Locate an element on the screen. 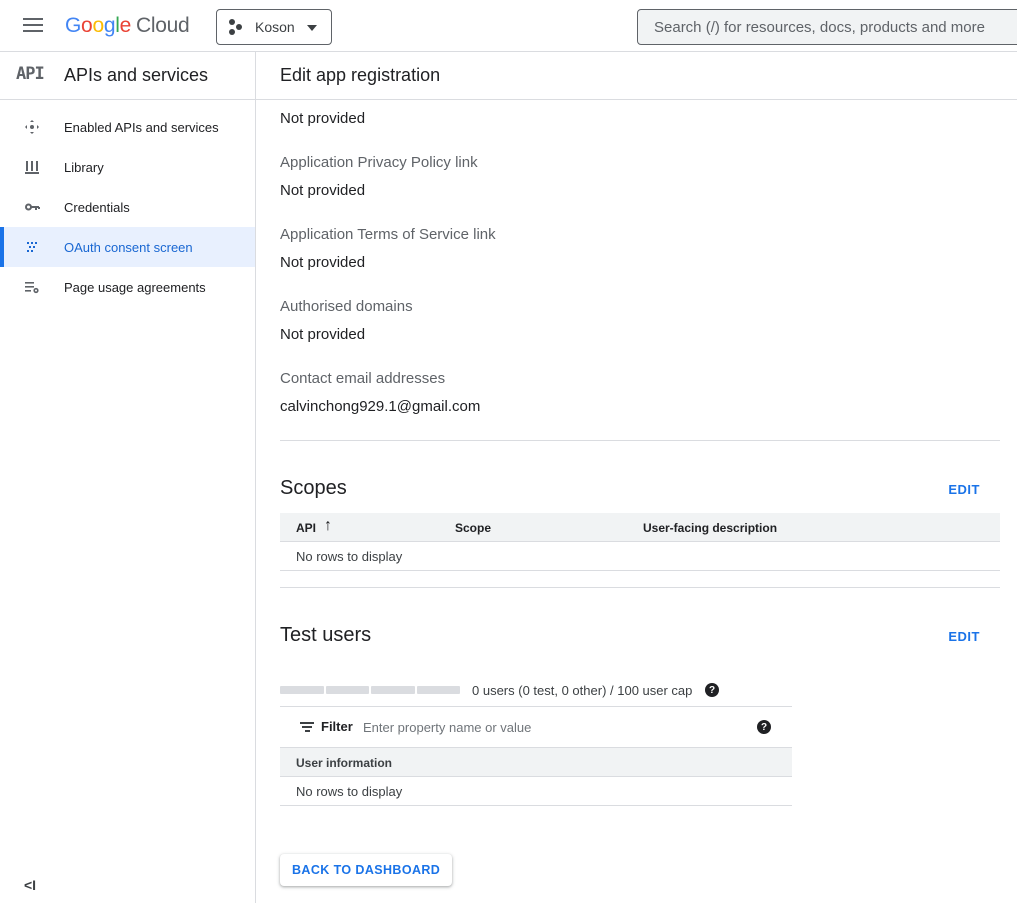  test-users-title: Test users is located at coordinates (326, 635).